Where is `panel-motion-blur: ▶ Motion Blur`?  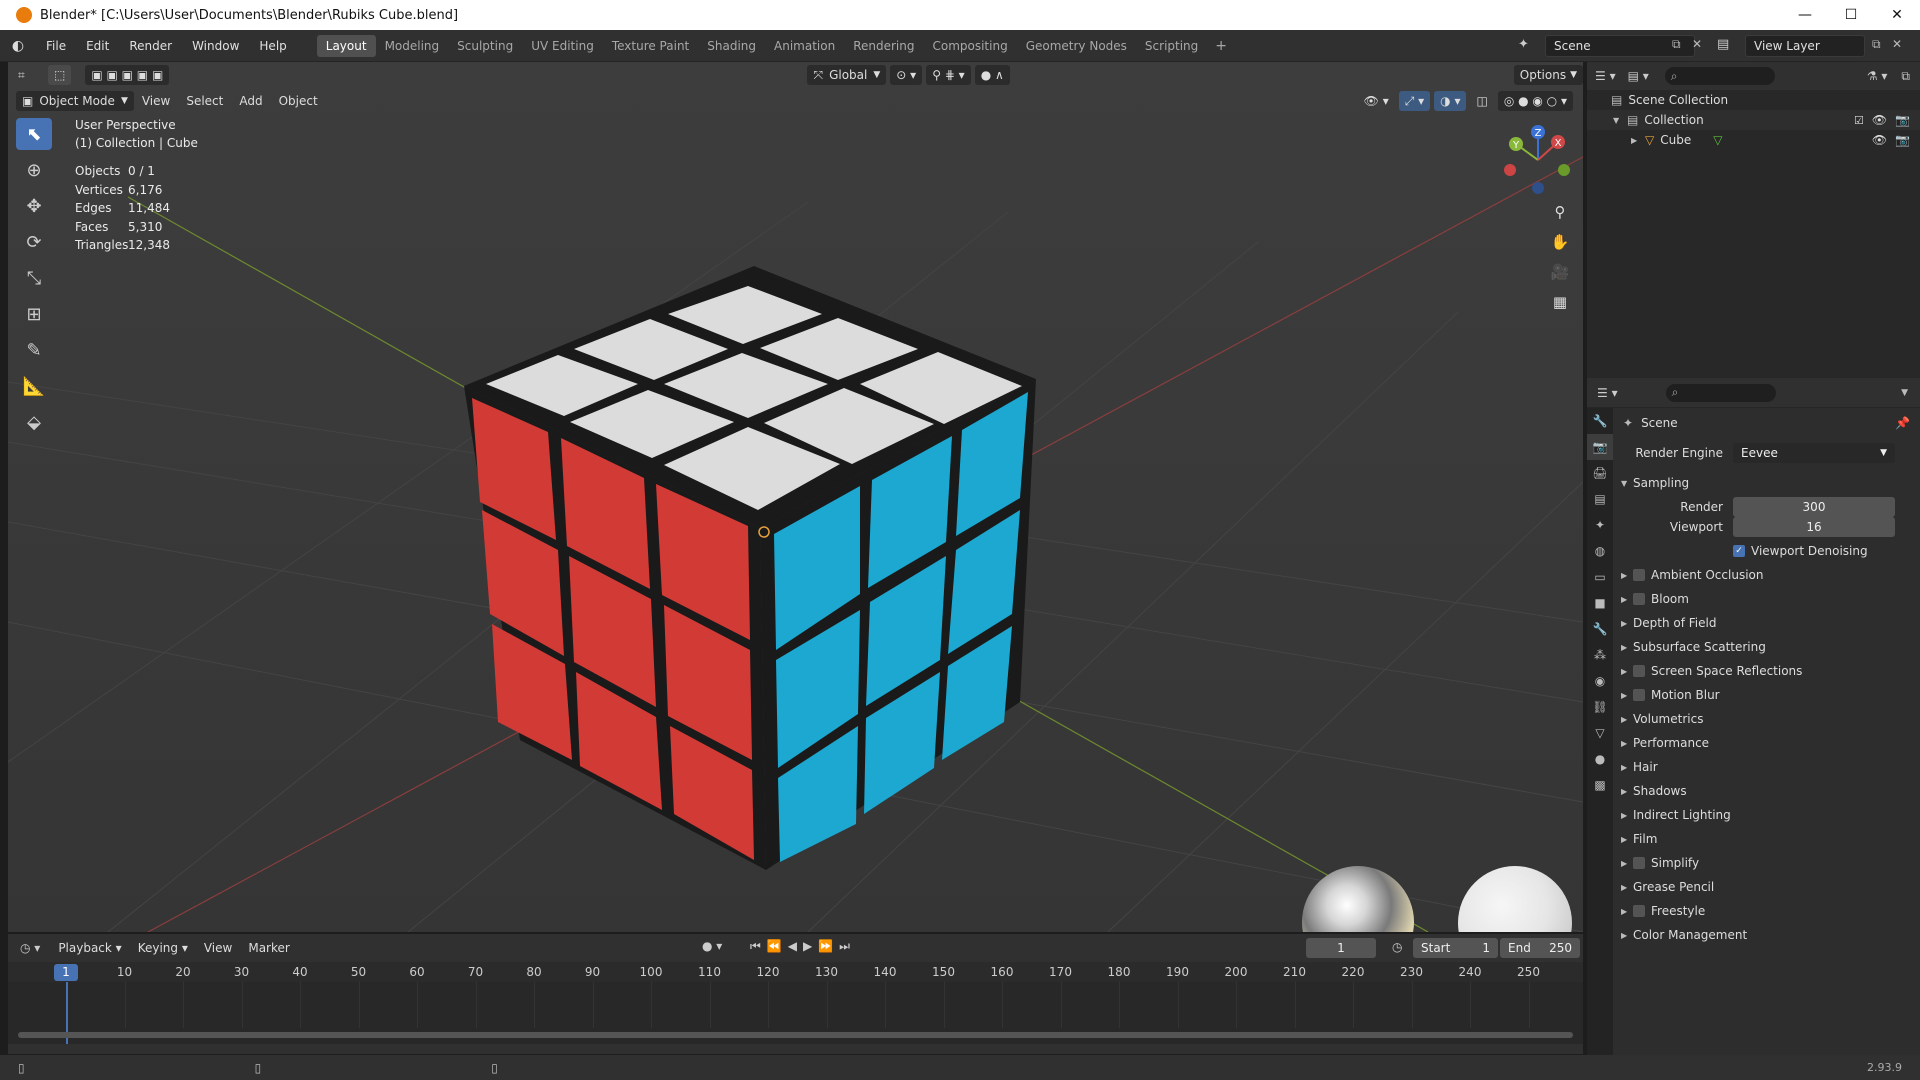 panel-motion-blur: ▶ Motion Blur is located at coordinates (1769, 695).